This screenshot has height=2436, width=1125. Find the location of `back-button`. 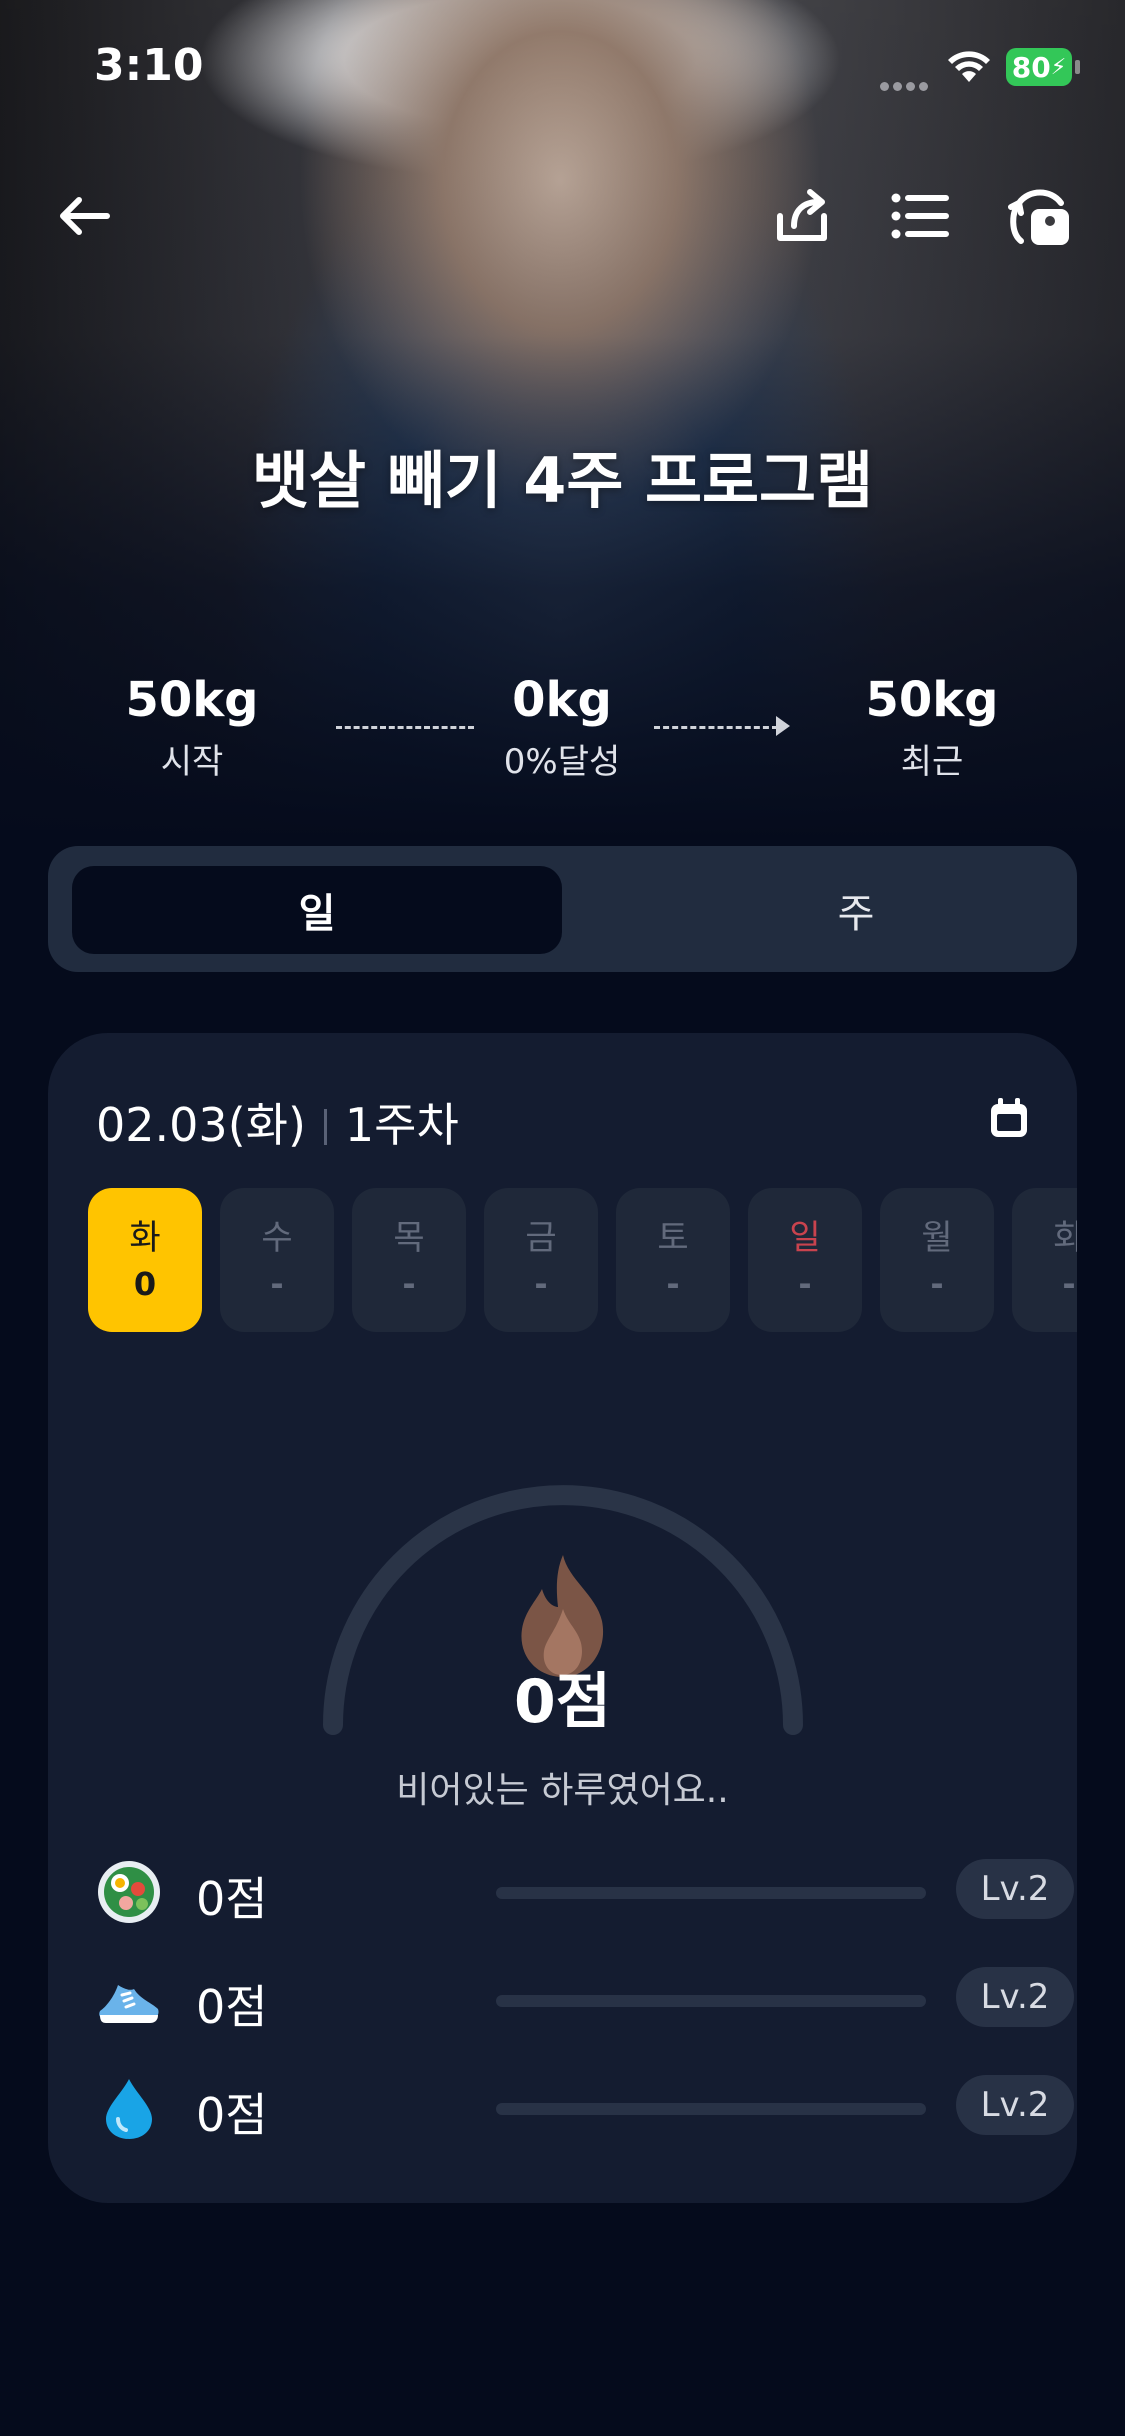

back-button is located at coordinates (84, 216).